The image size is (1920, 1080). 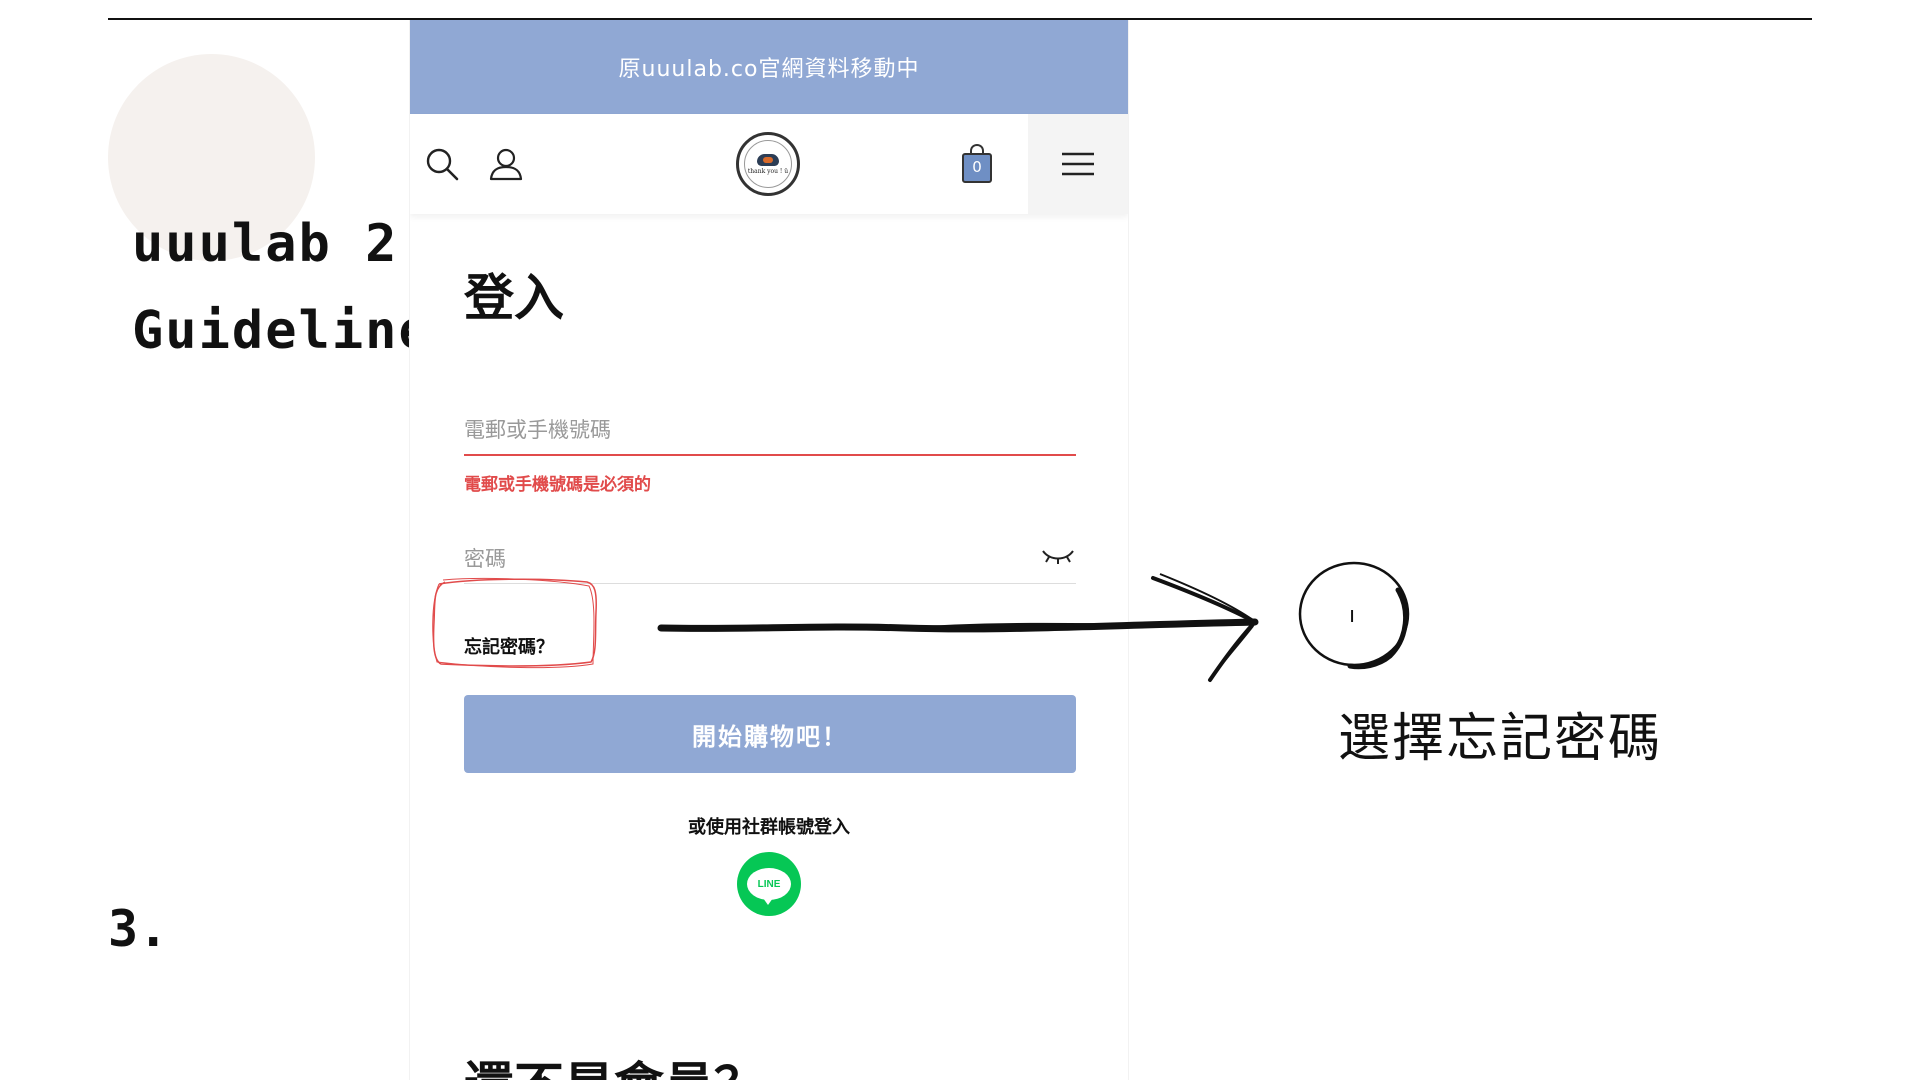 I want to click on logo-text: thank you ! ü, so click(x=768, y=171).